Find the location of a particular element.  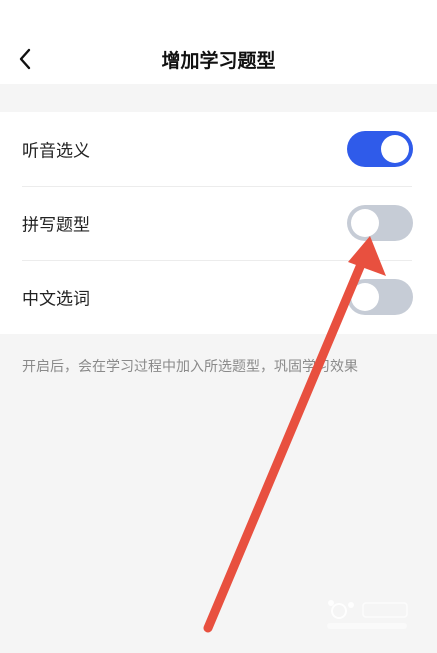

setting-label: 拼写题型 is located at coordinates (56, 225).